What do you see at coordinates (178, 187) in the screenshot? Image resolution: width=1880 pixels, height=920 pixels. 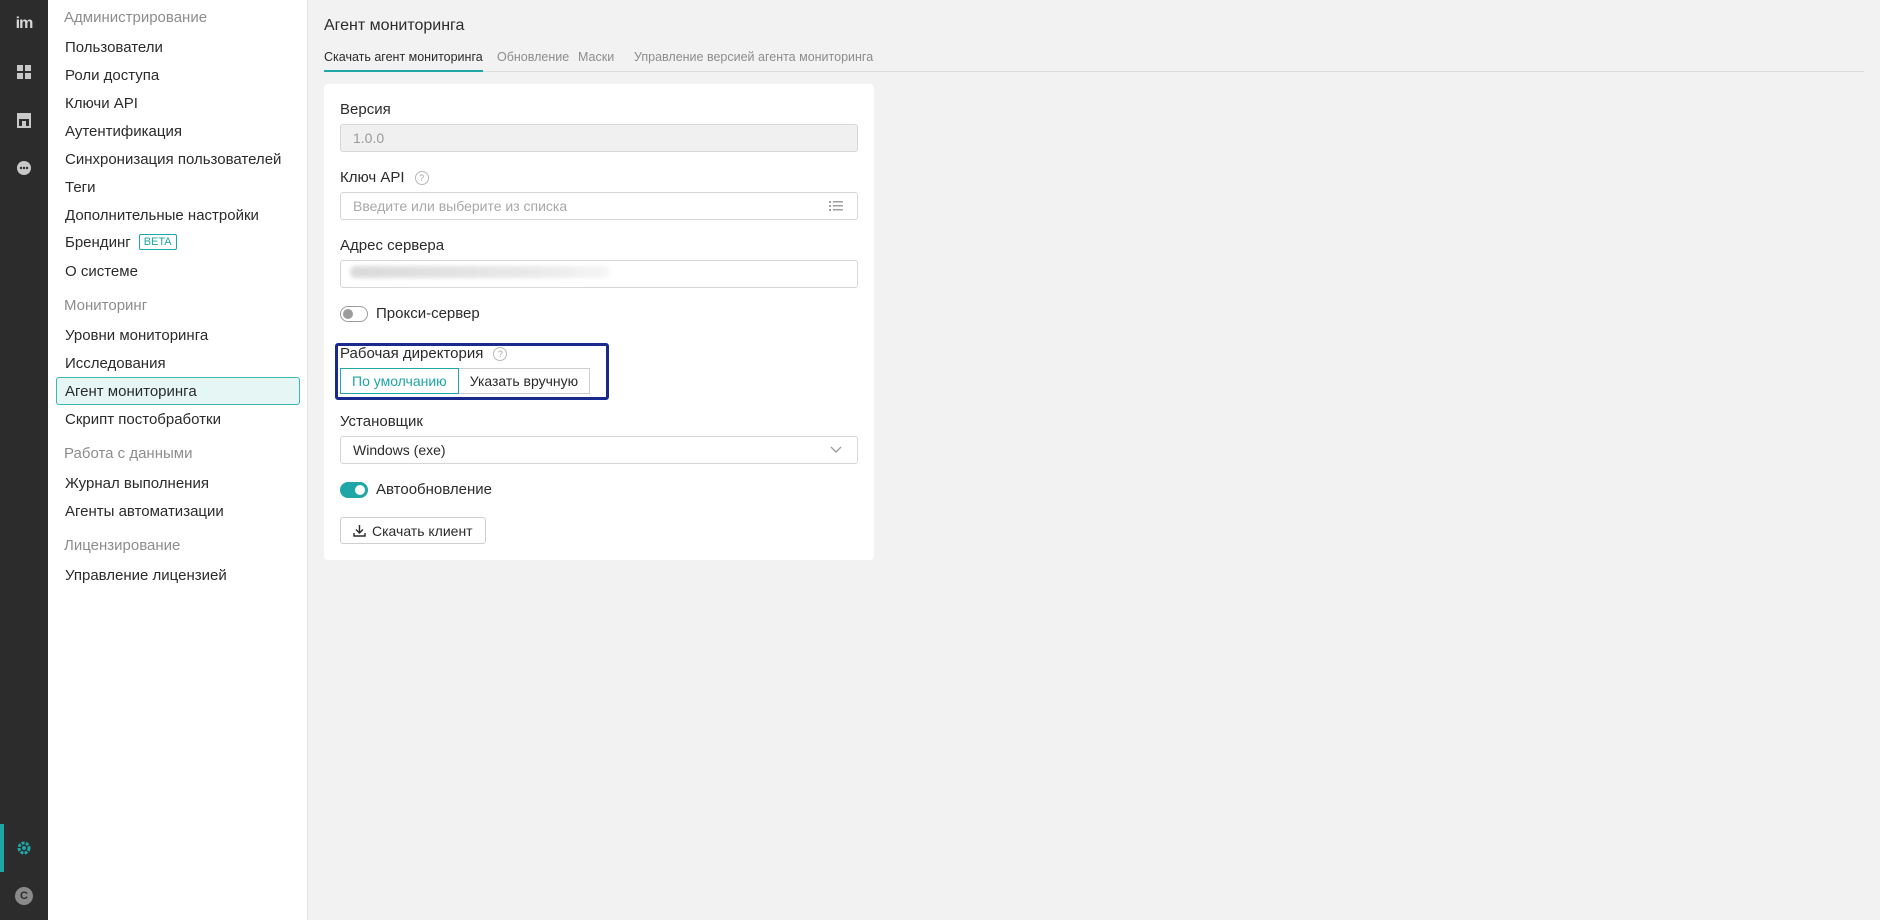 I see `sidebar-item-tags: Теги` at bounding box center [178, 187].